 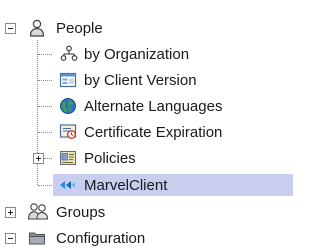 What do you see at coordinates (137, 54) in the screenshot?
I see `tree-node-label: by Organization` at bounding box center [137, 54].